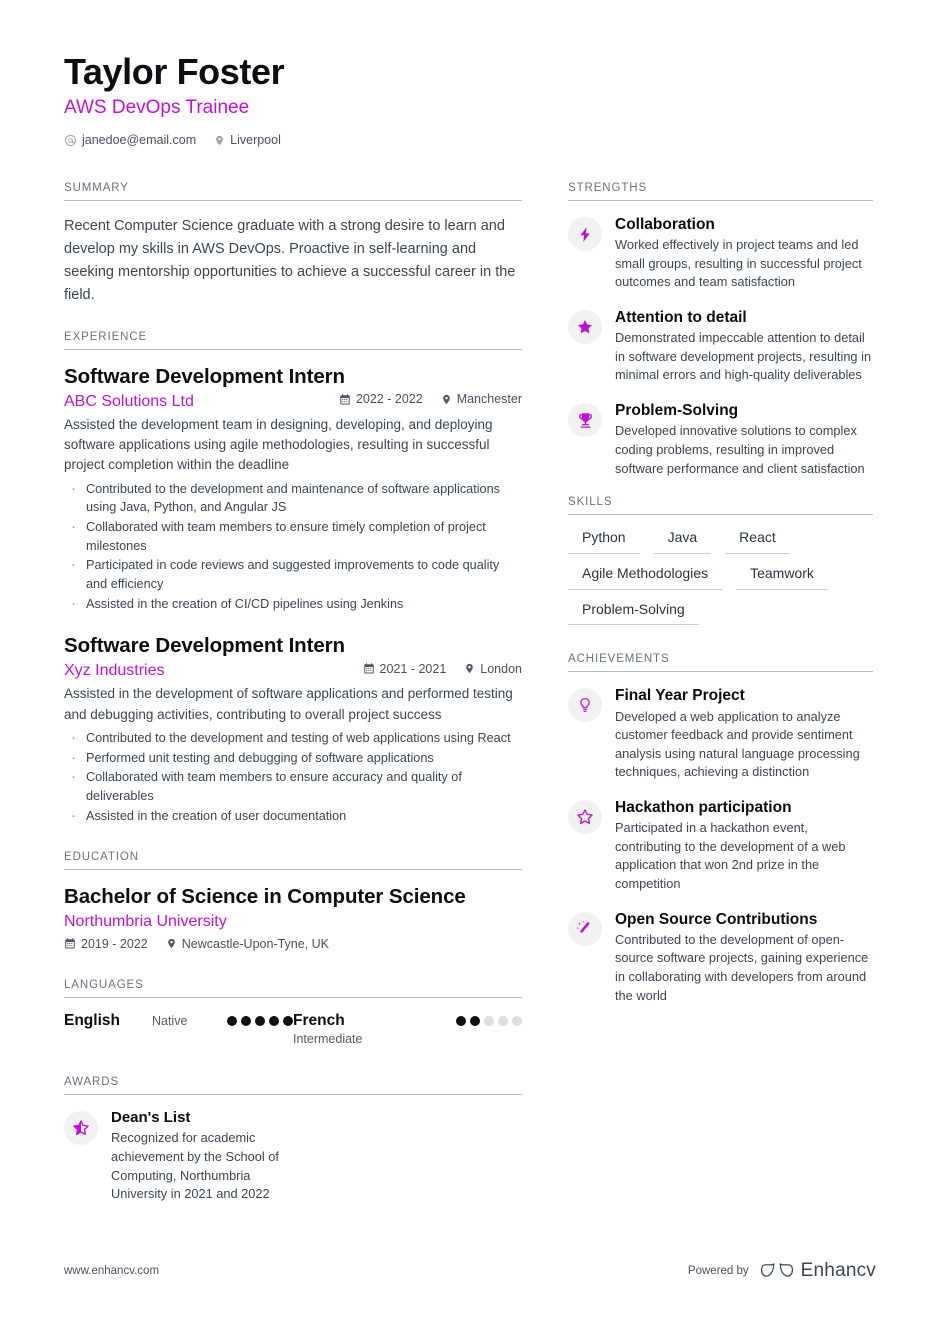 The height and width of the screenshot is (1330, 940). Describe the element at coordinates (327, 1030) in the screenshot. I see `language-texts: French Intermediate` at that location.